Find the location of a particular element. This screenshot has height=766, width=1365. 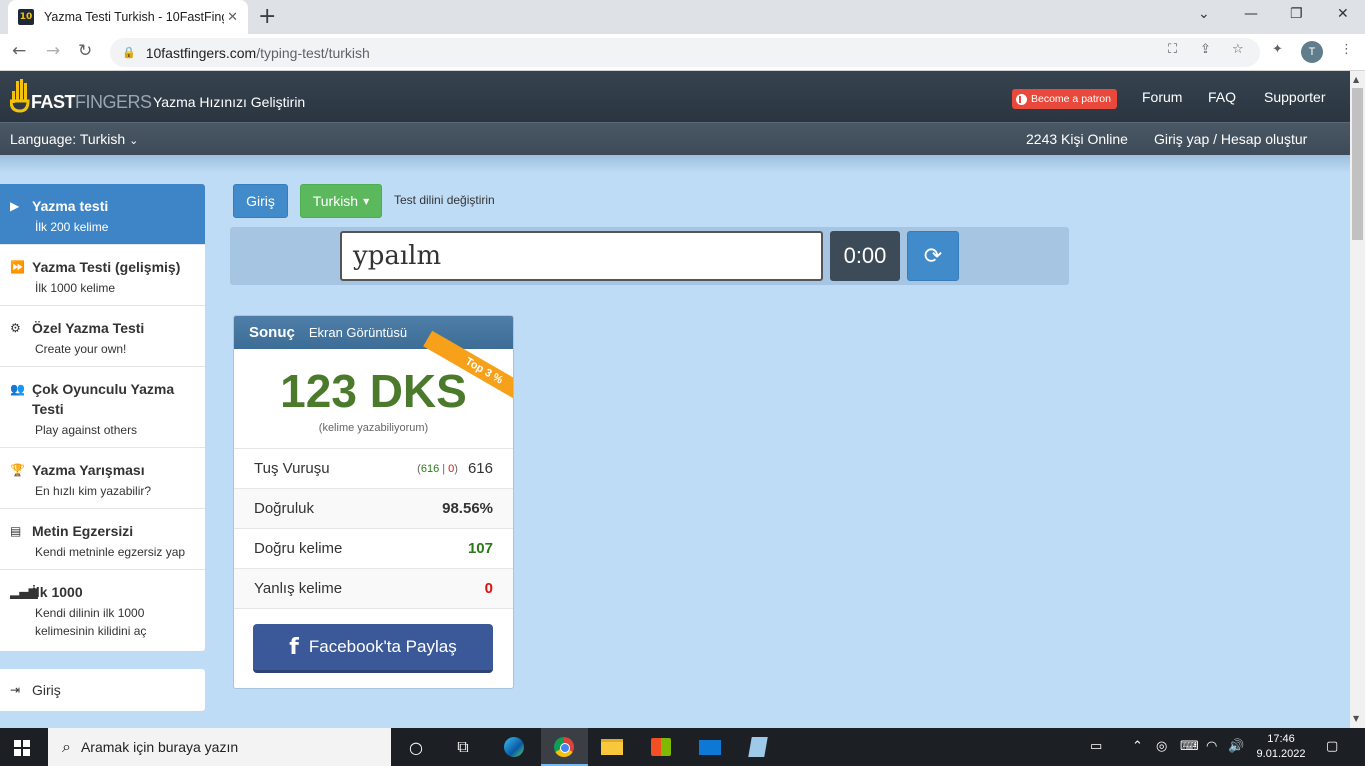

sidebar-item-sub: Kendi metninle egzersiz yap is located at coordinates (110, 552).